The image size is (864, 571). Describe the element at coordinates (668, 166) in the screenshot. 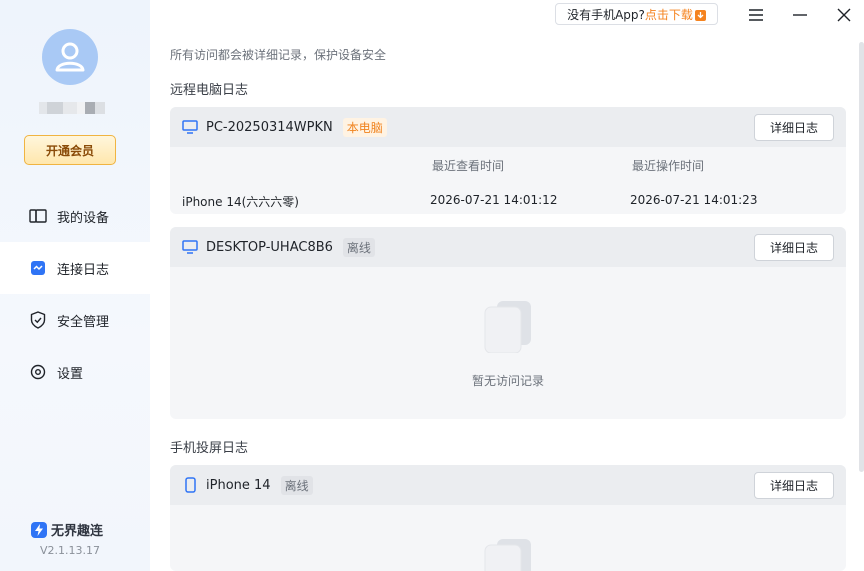

I see `col-last-op-time: 最近操作时间` at that location.